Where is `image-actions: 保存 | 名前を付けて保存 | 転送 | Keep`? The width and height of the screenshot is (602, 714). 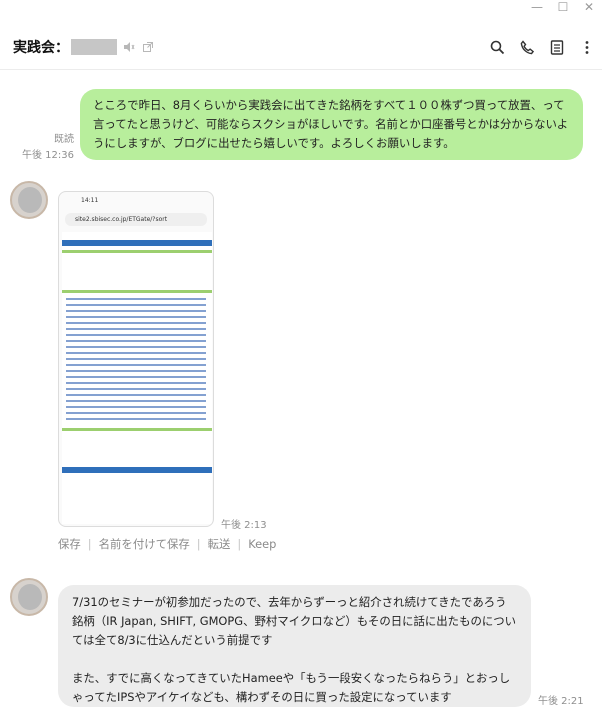
image-actions: 保存 | 名前を付けて保存 | 転送 | Keep is located at coordinates (167, 544).